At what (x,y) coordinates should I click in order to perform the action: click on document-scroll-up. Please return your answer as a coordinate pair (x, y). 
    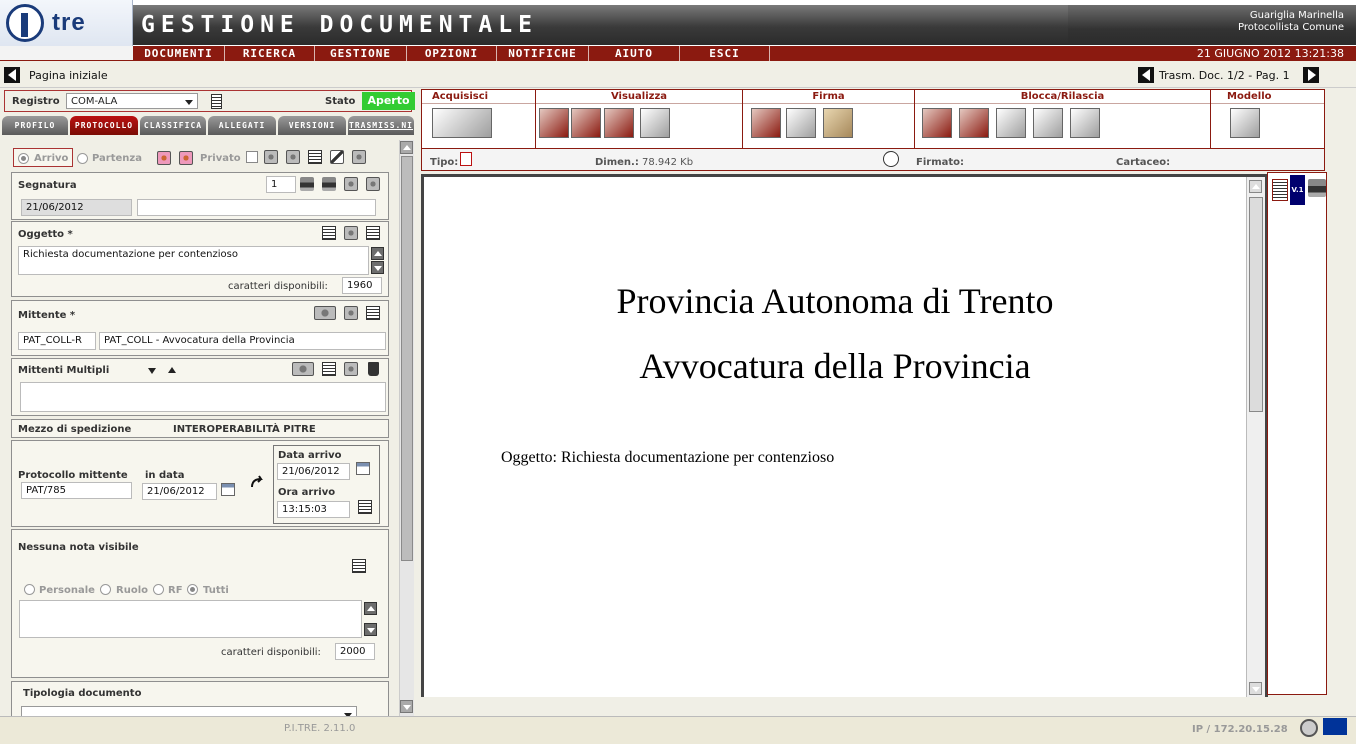
    Looking at the image, I should click on (1255, 186).